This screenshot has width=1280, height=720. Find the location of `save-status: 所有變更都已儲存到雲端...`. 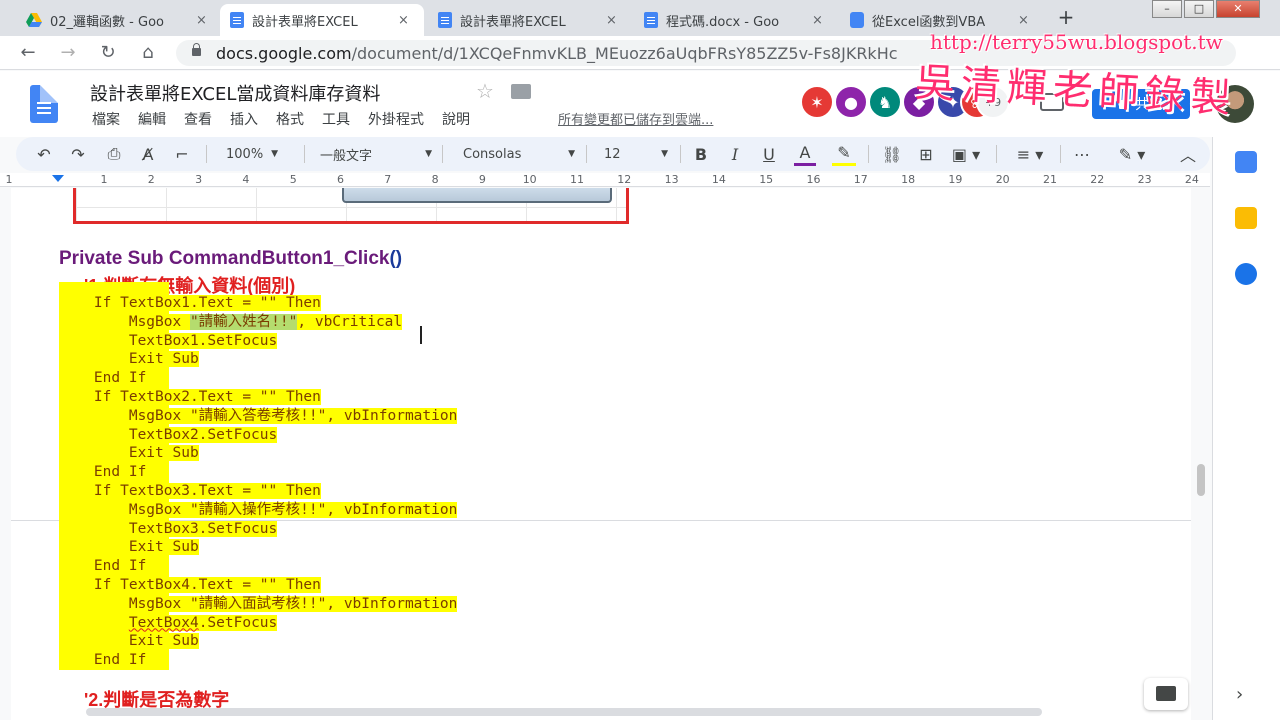

save-status: 所有變更都已儲存到雲端... is located at coordinates (635, 118).